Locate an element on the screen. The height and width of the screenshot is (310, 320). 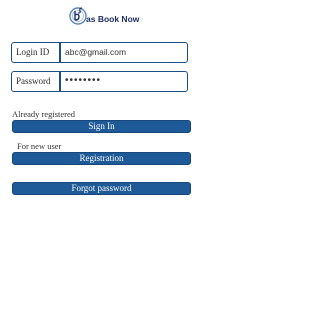
login-id-label: Login ID is located at coordinates (33, 52).